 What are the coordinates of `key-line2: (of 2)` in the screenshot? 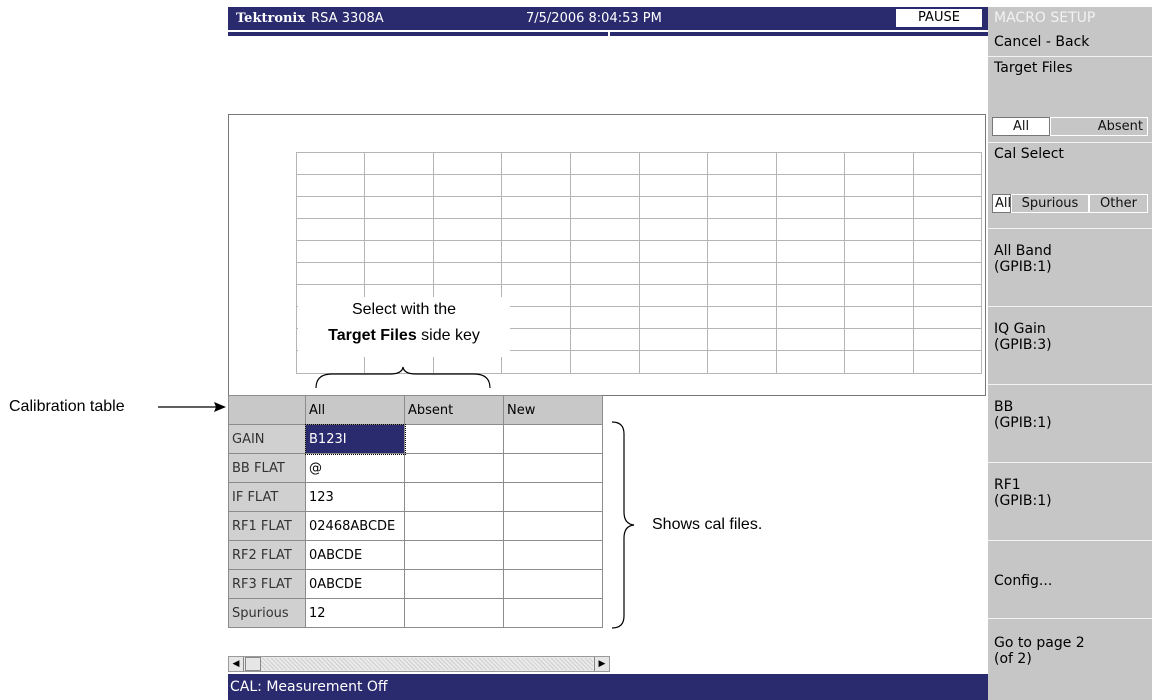 It's located at (1013, 659).